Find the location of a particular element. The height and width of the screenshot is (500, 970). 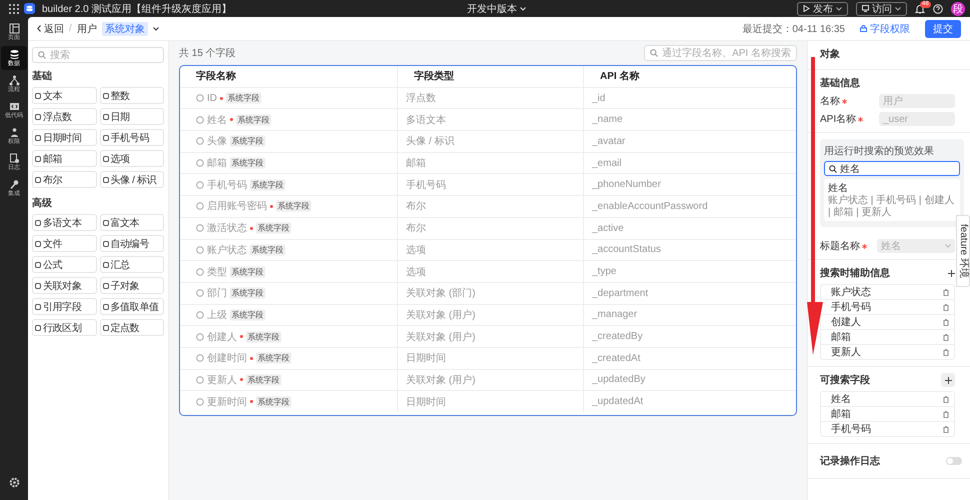

feature-tab: feature 环境 is located at coordinates (963, 251).